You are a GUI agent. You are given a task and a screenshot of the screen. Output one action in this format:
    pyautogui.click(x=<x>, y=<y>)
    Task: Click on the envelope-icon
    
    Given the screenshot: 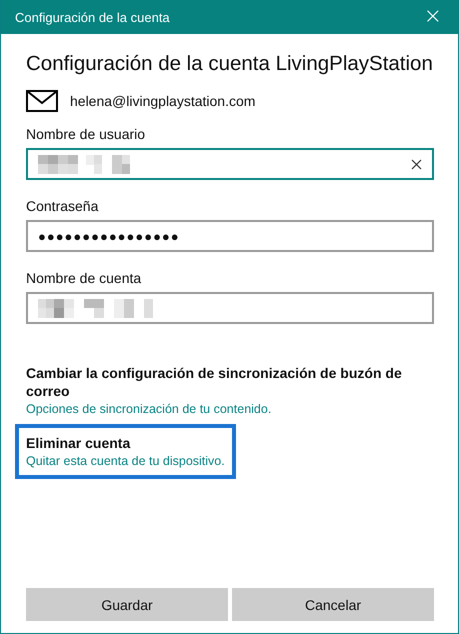 What is the action you would take?
    pyautogui.click(x=42, y=101)
    